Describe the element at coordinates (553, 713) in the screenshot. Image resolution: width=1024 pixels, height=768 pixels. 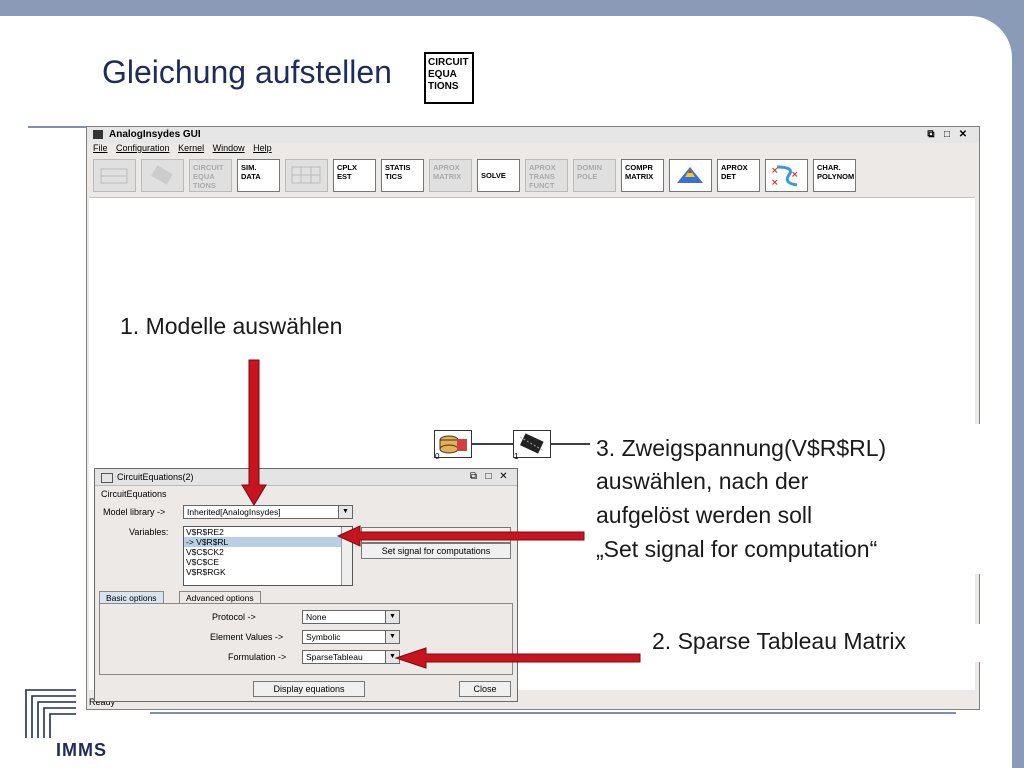
I see `bottom-rule` at that location.